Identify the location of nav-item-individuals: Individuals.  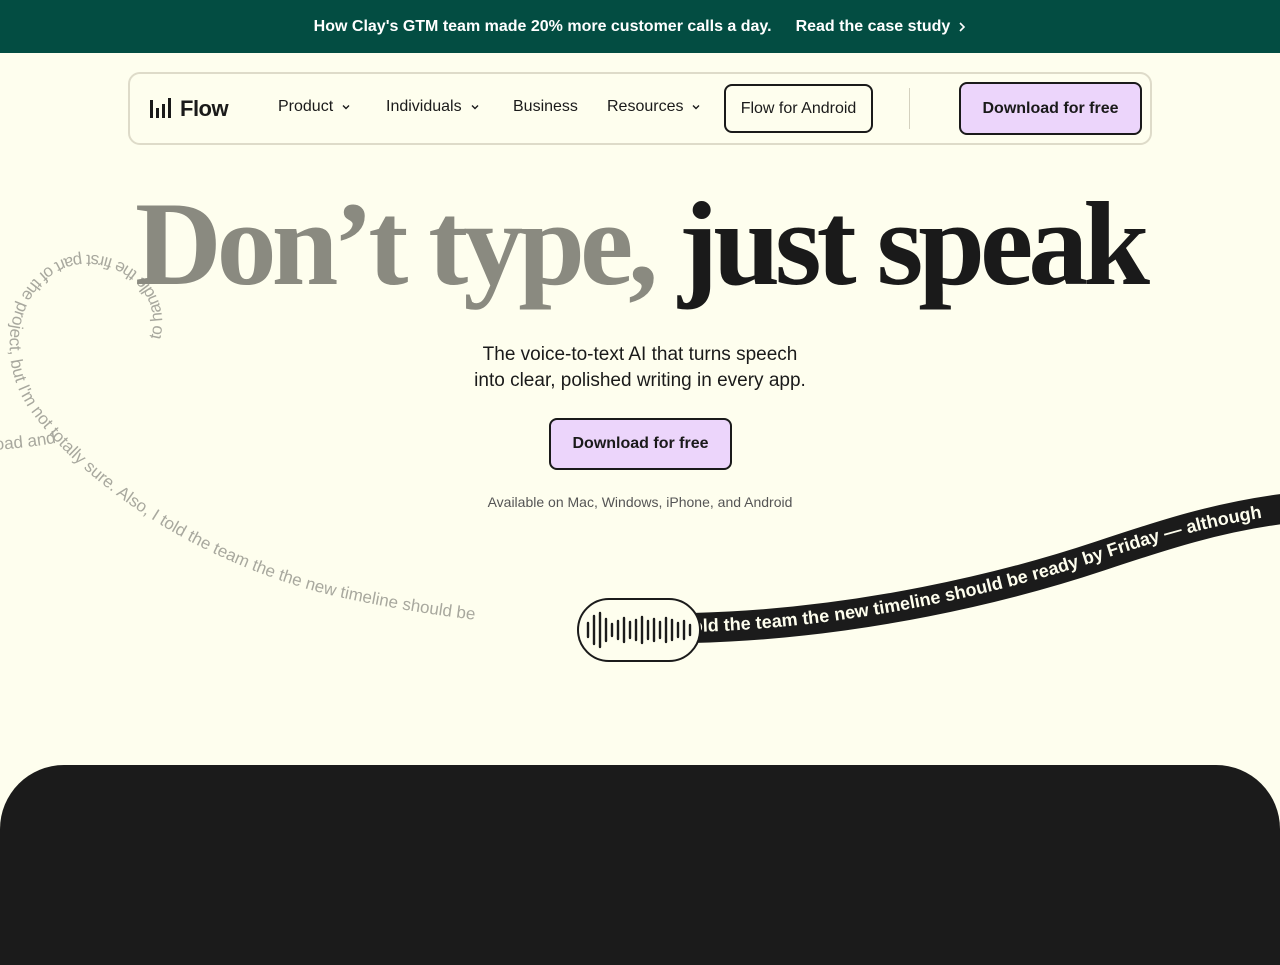
(433, 107).